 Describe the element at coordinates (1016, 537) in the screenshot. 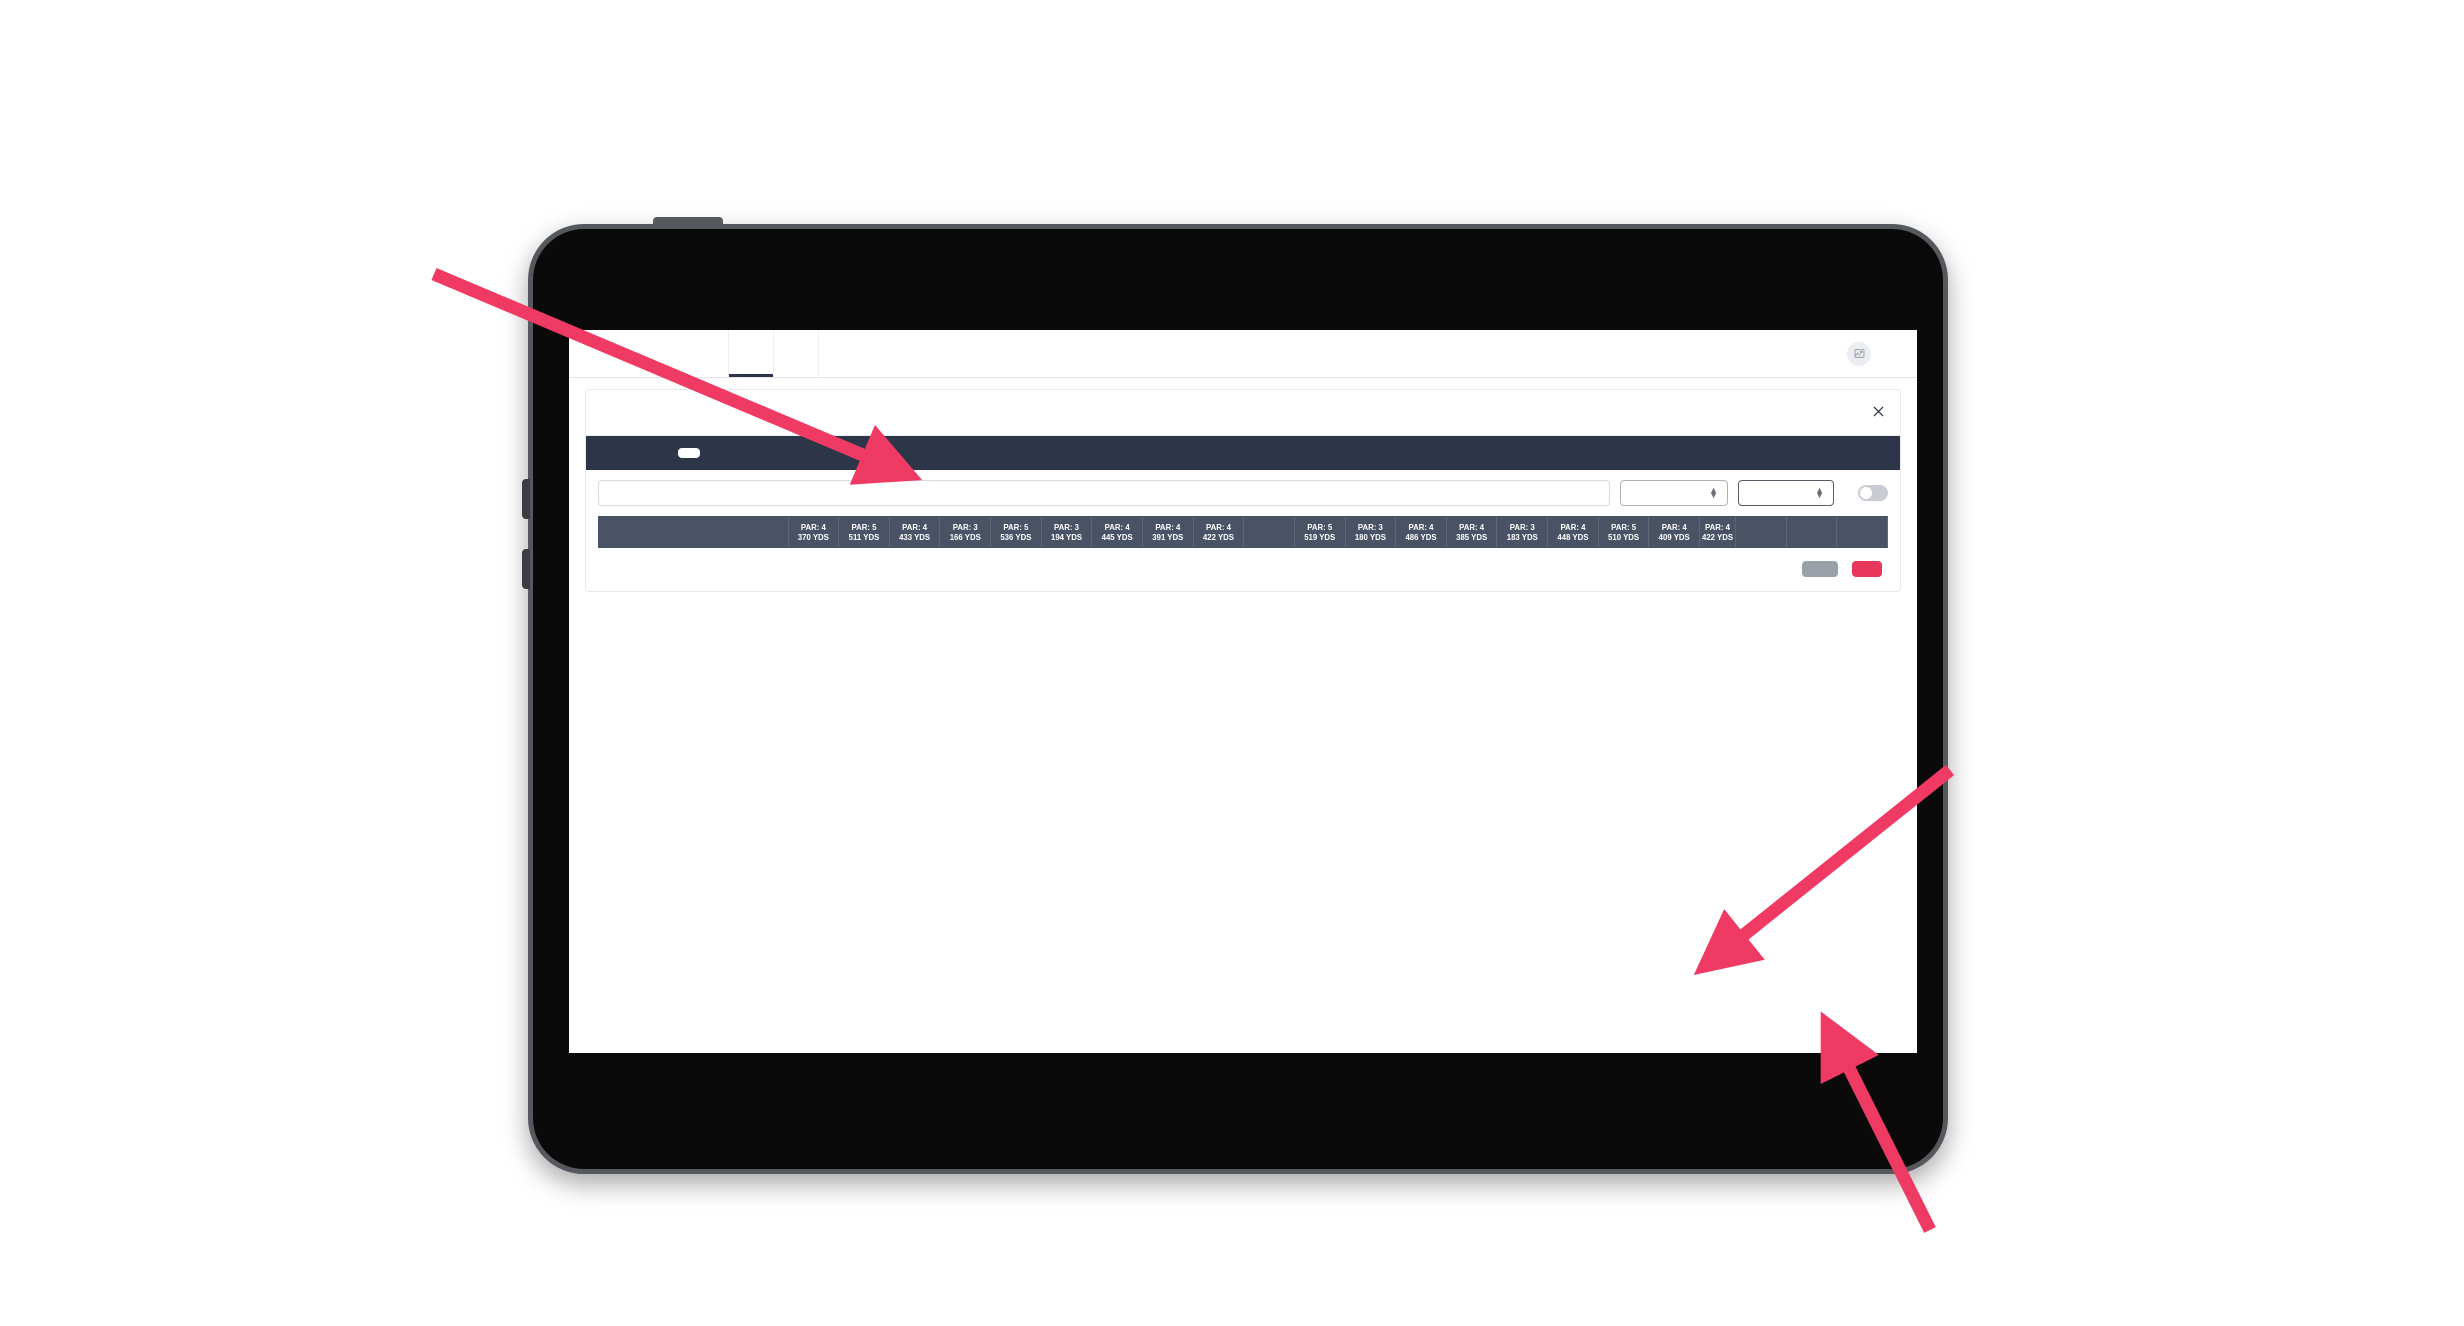

I see `hole-yardage: 536 YDS` at that location.